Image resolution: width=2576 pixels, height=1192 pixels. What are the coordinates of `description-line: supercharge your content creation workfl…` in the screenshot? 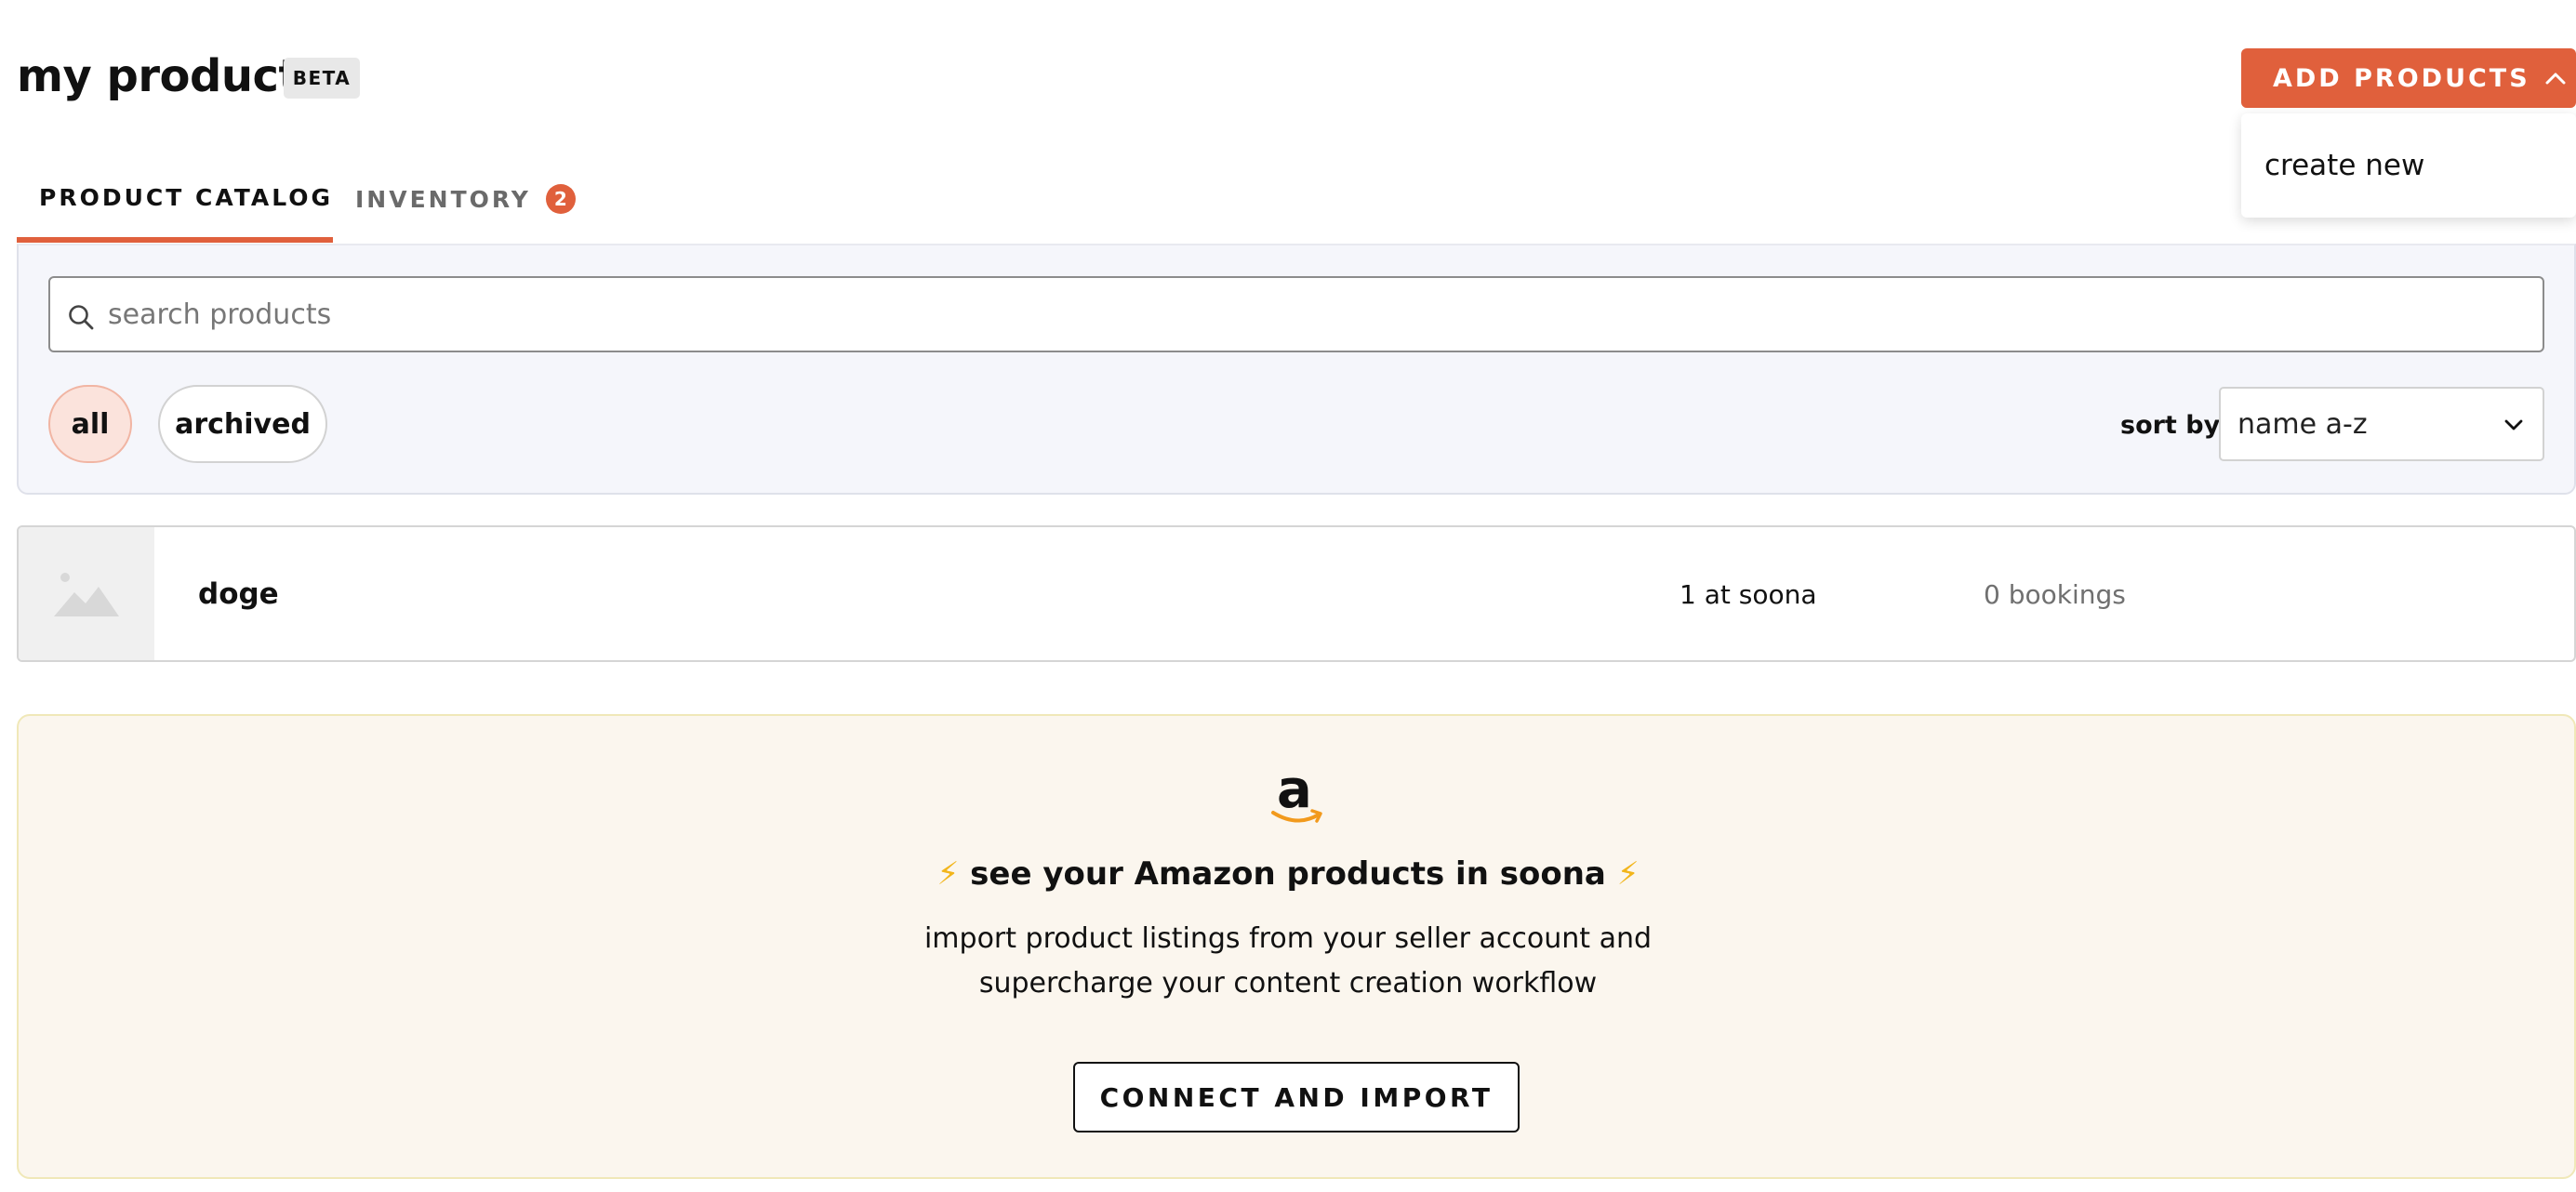 It's located at (1288, 983).